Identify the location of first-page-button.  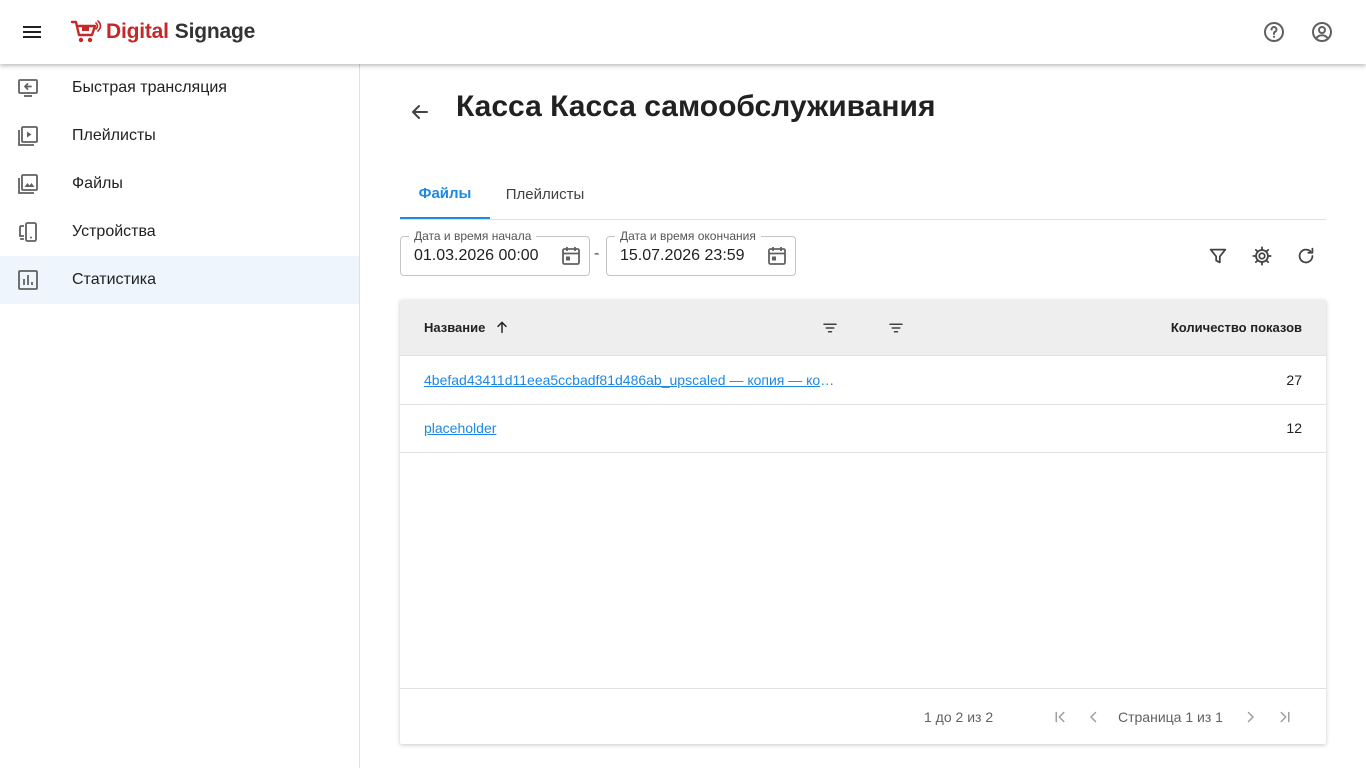
(1060, 717).